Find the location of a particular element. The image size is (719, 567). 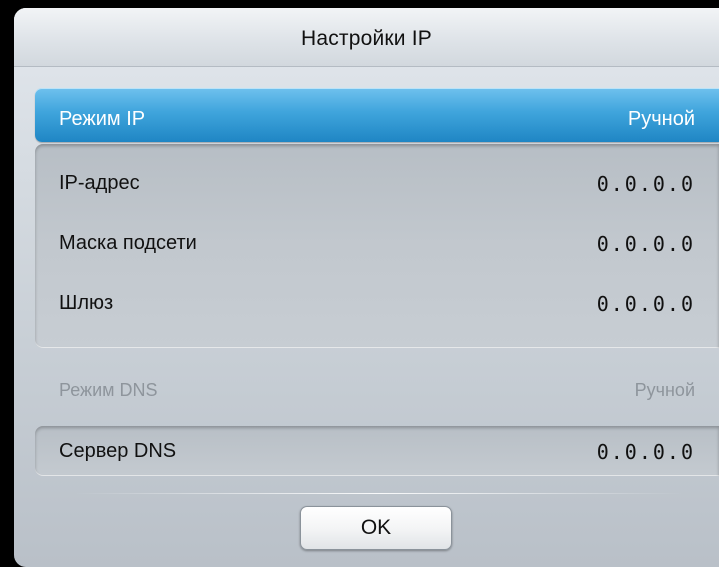

dns-mode-label: Режим DNS is located at coordinates (108, 390).